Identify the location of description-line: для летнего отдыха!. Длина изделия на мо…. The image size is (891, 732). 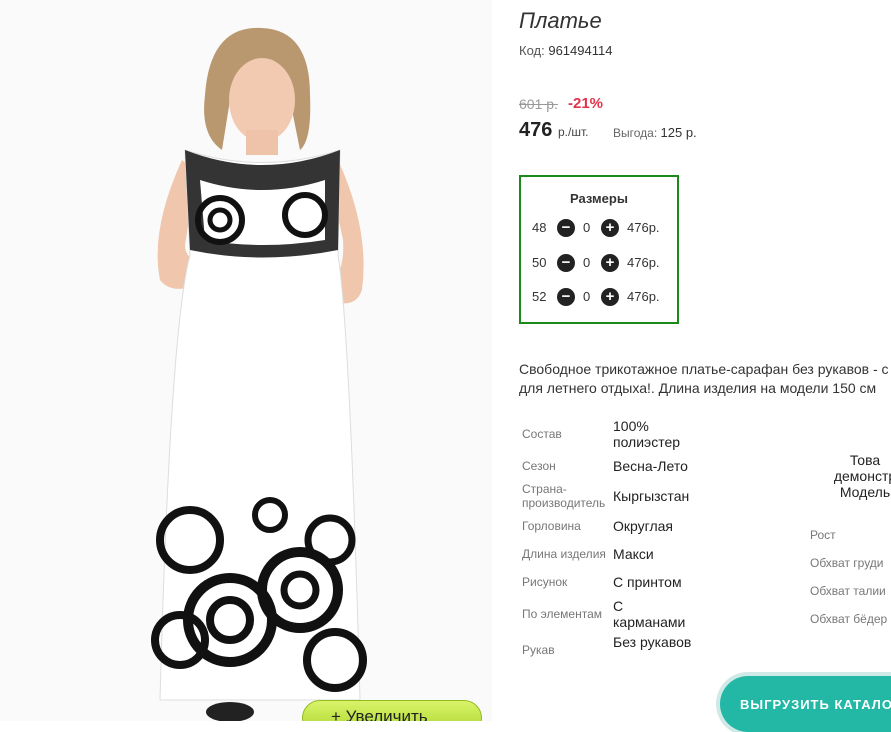
(698, 388).